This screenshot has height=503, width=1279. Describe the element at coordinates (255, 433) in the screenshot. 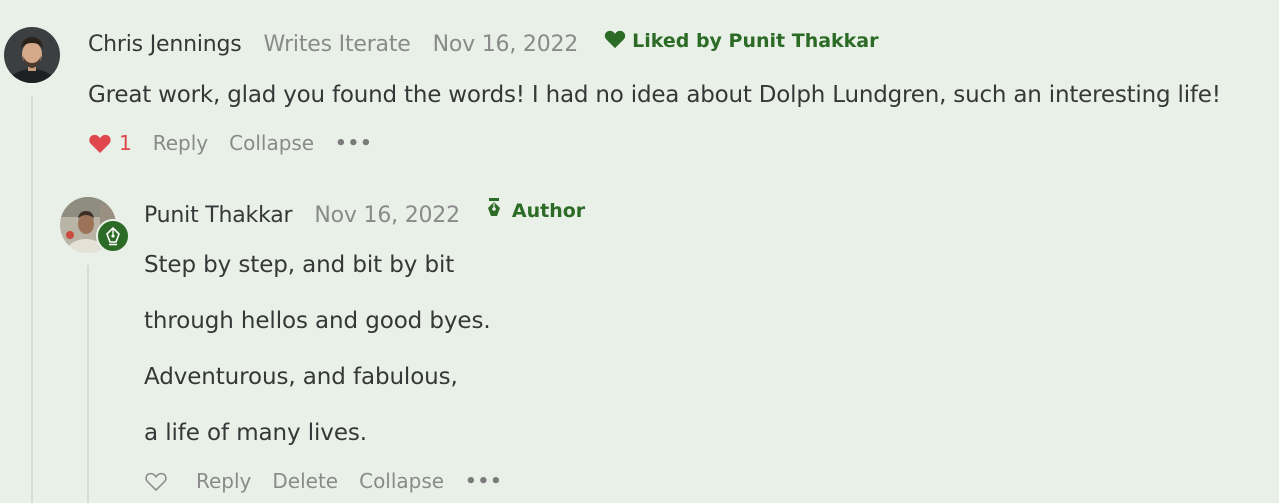

I see `reply-body-line: a life of many lives.` at that location.